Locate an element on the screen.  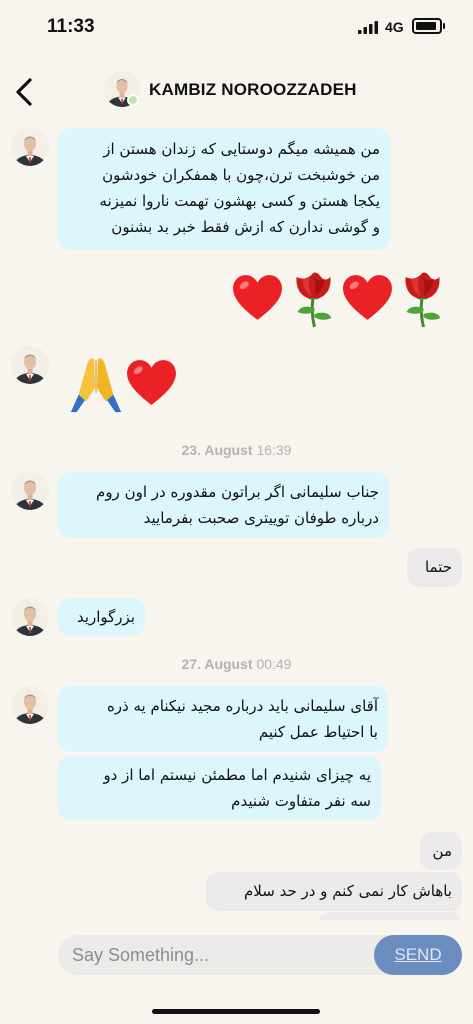
message-emoji-outgoing is located at coordinates (340, 298).